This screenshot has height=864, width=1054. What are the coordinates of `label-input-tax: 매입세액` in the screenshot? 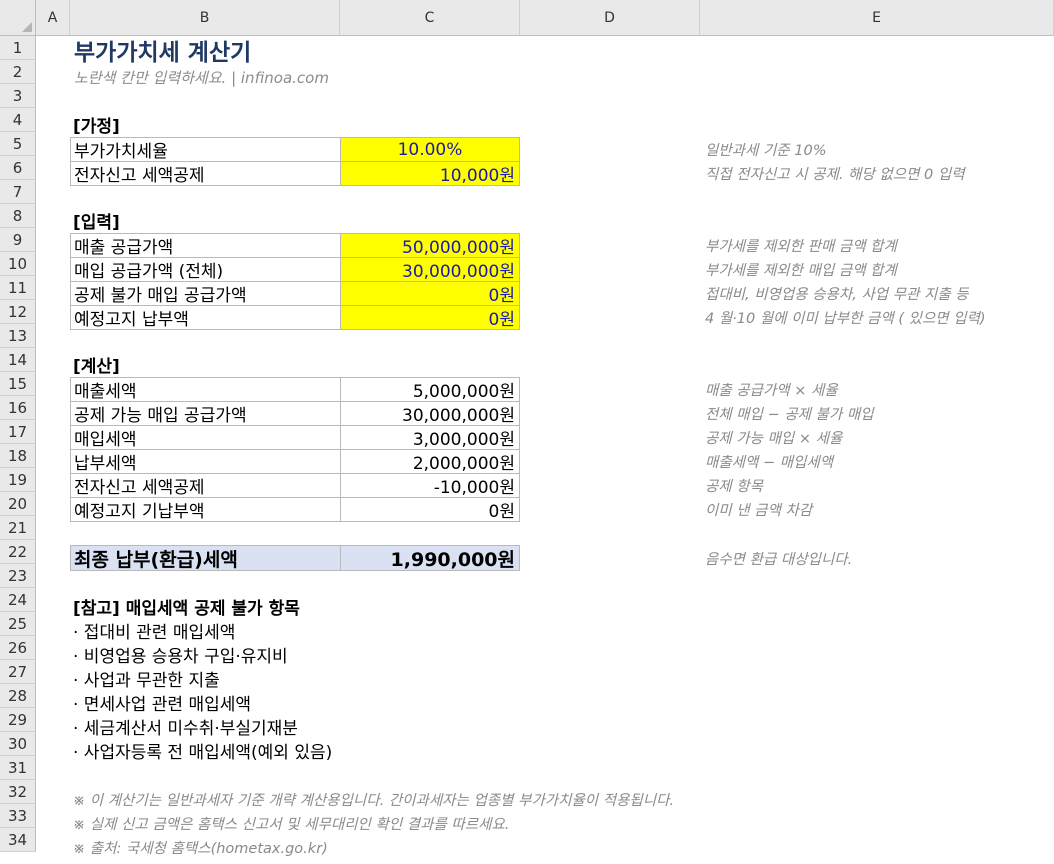 It's located at (205, 437).